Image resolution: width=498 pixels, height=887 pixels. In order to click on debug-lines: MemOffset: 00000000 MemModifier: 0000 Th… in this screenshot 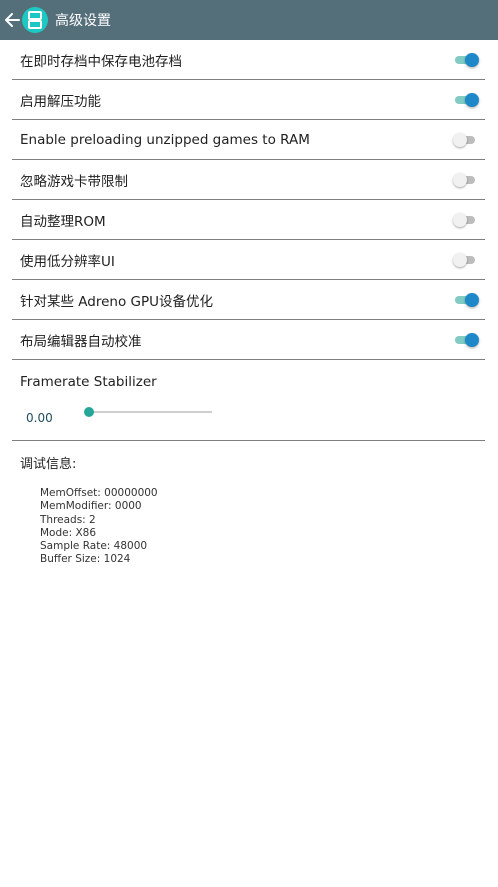, I will do `click(99, 527)`.